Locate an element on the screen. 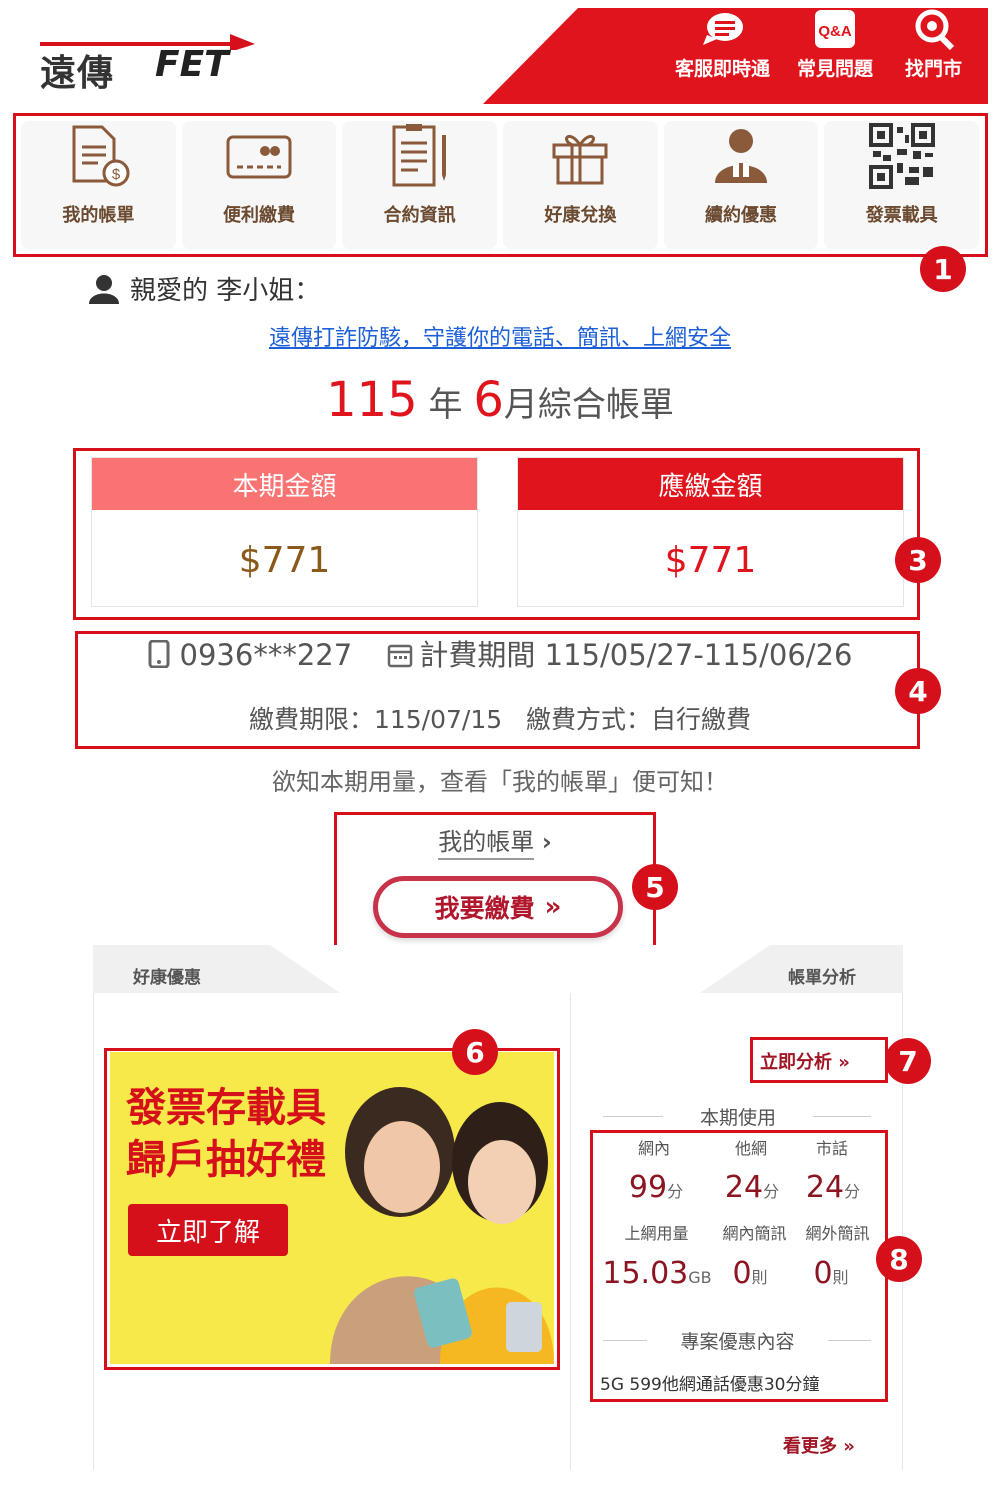 Image resolution: width=1000 pixels, height=1500 pixels. find-store-button: 找門市 is located at coordinates (933, 44).